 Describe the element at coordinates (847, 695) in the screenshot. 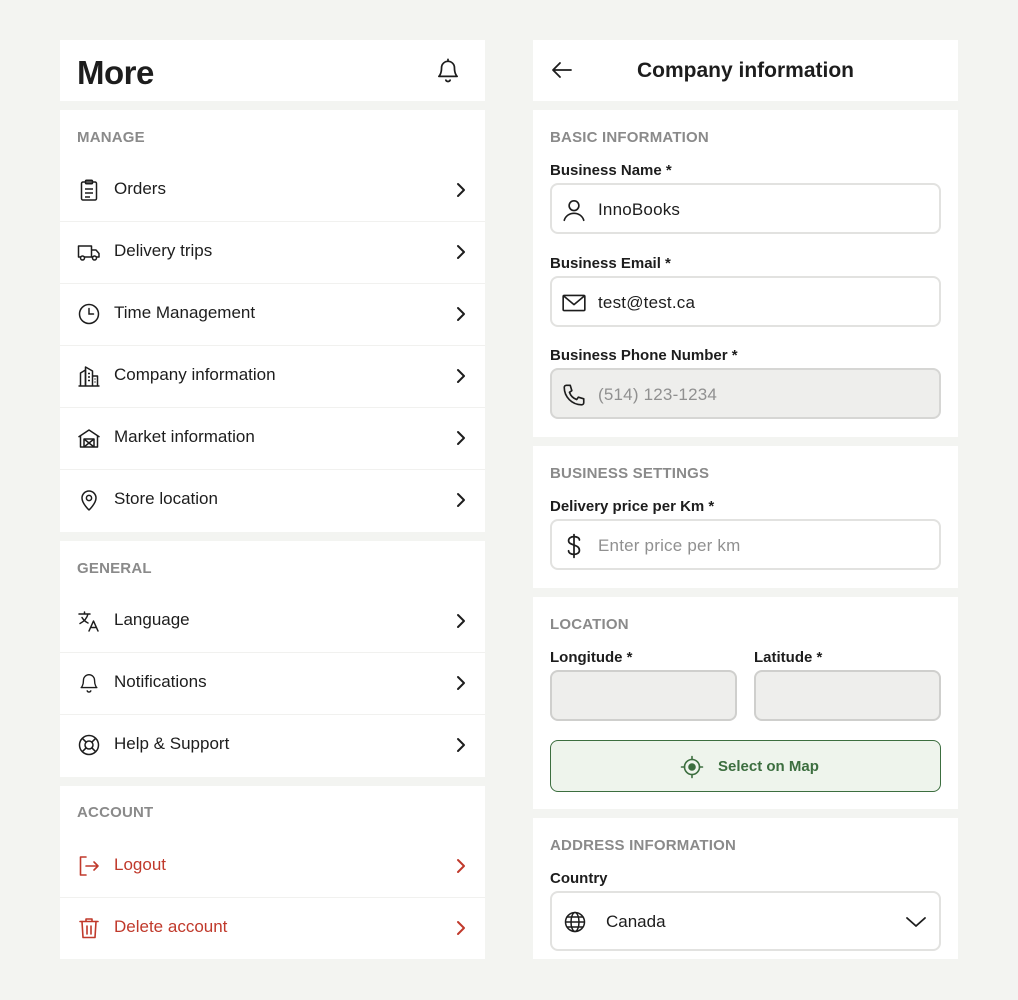

I see `latitude-field` at that location.